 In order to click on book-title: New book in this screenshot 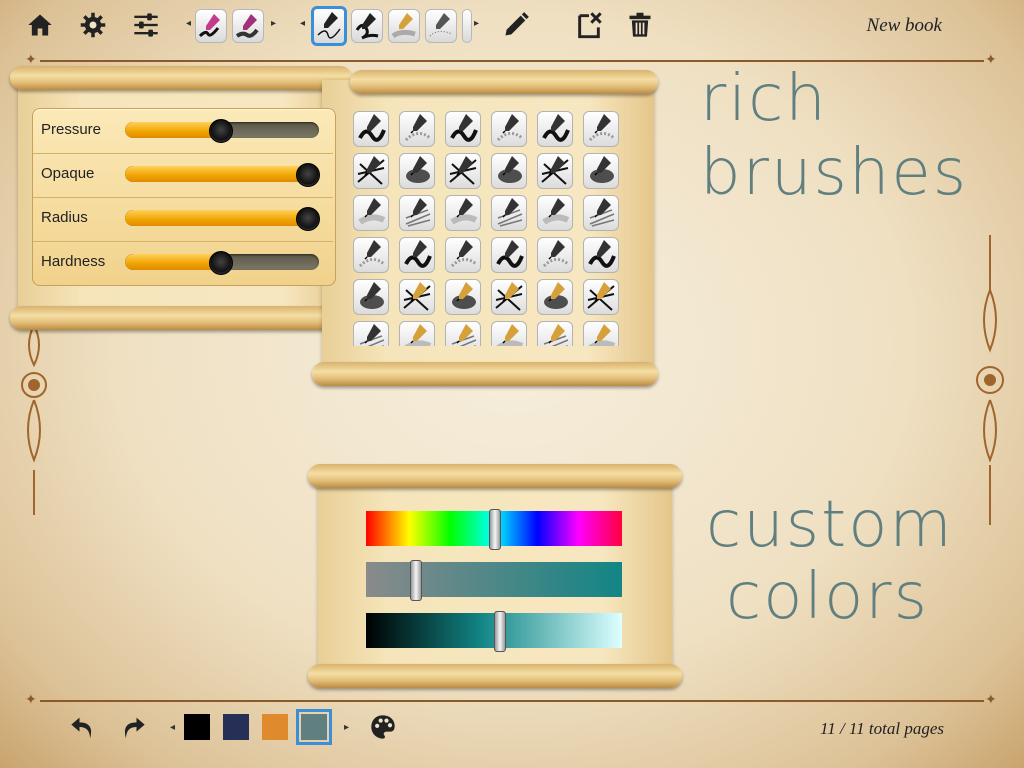, I will do `click(904, 26)`.